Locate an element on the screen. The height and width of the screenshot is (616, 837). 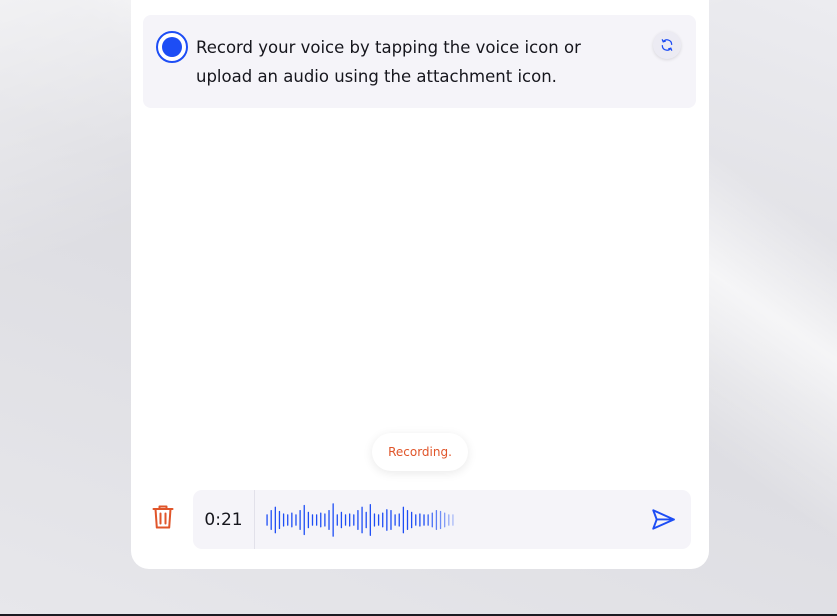
trash-icon is located at coordinates (163, 517).